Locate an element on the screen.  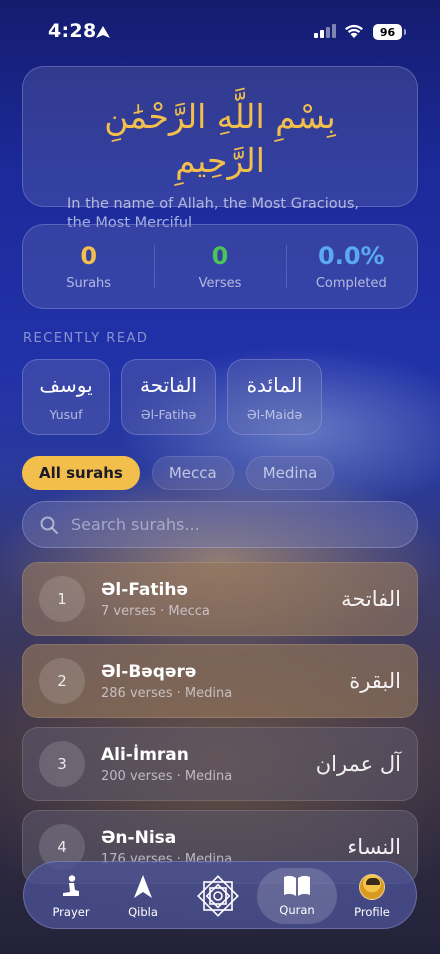
recent-surah-latin: Yusuf is located at coordinates (66, 414).